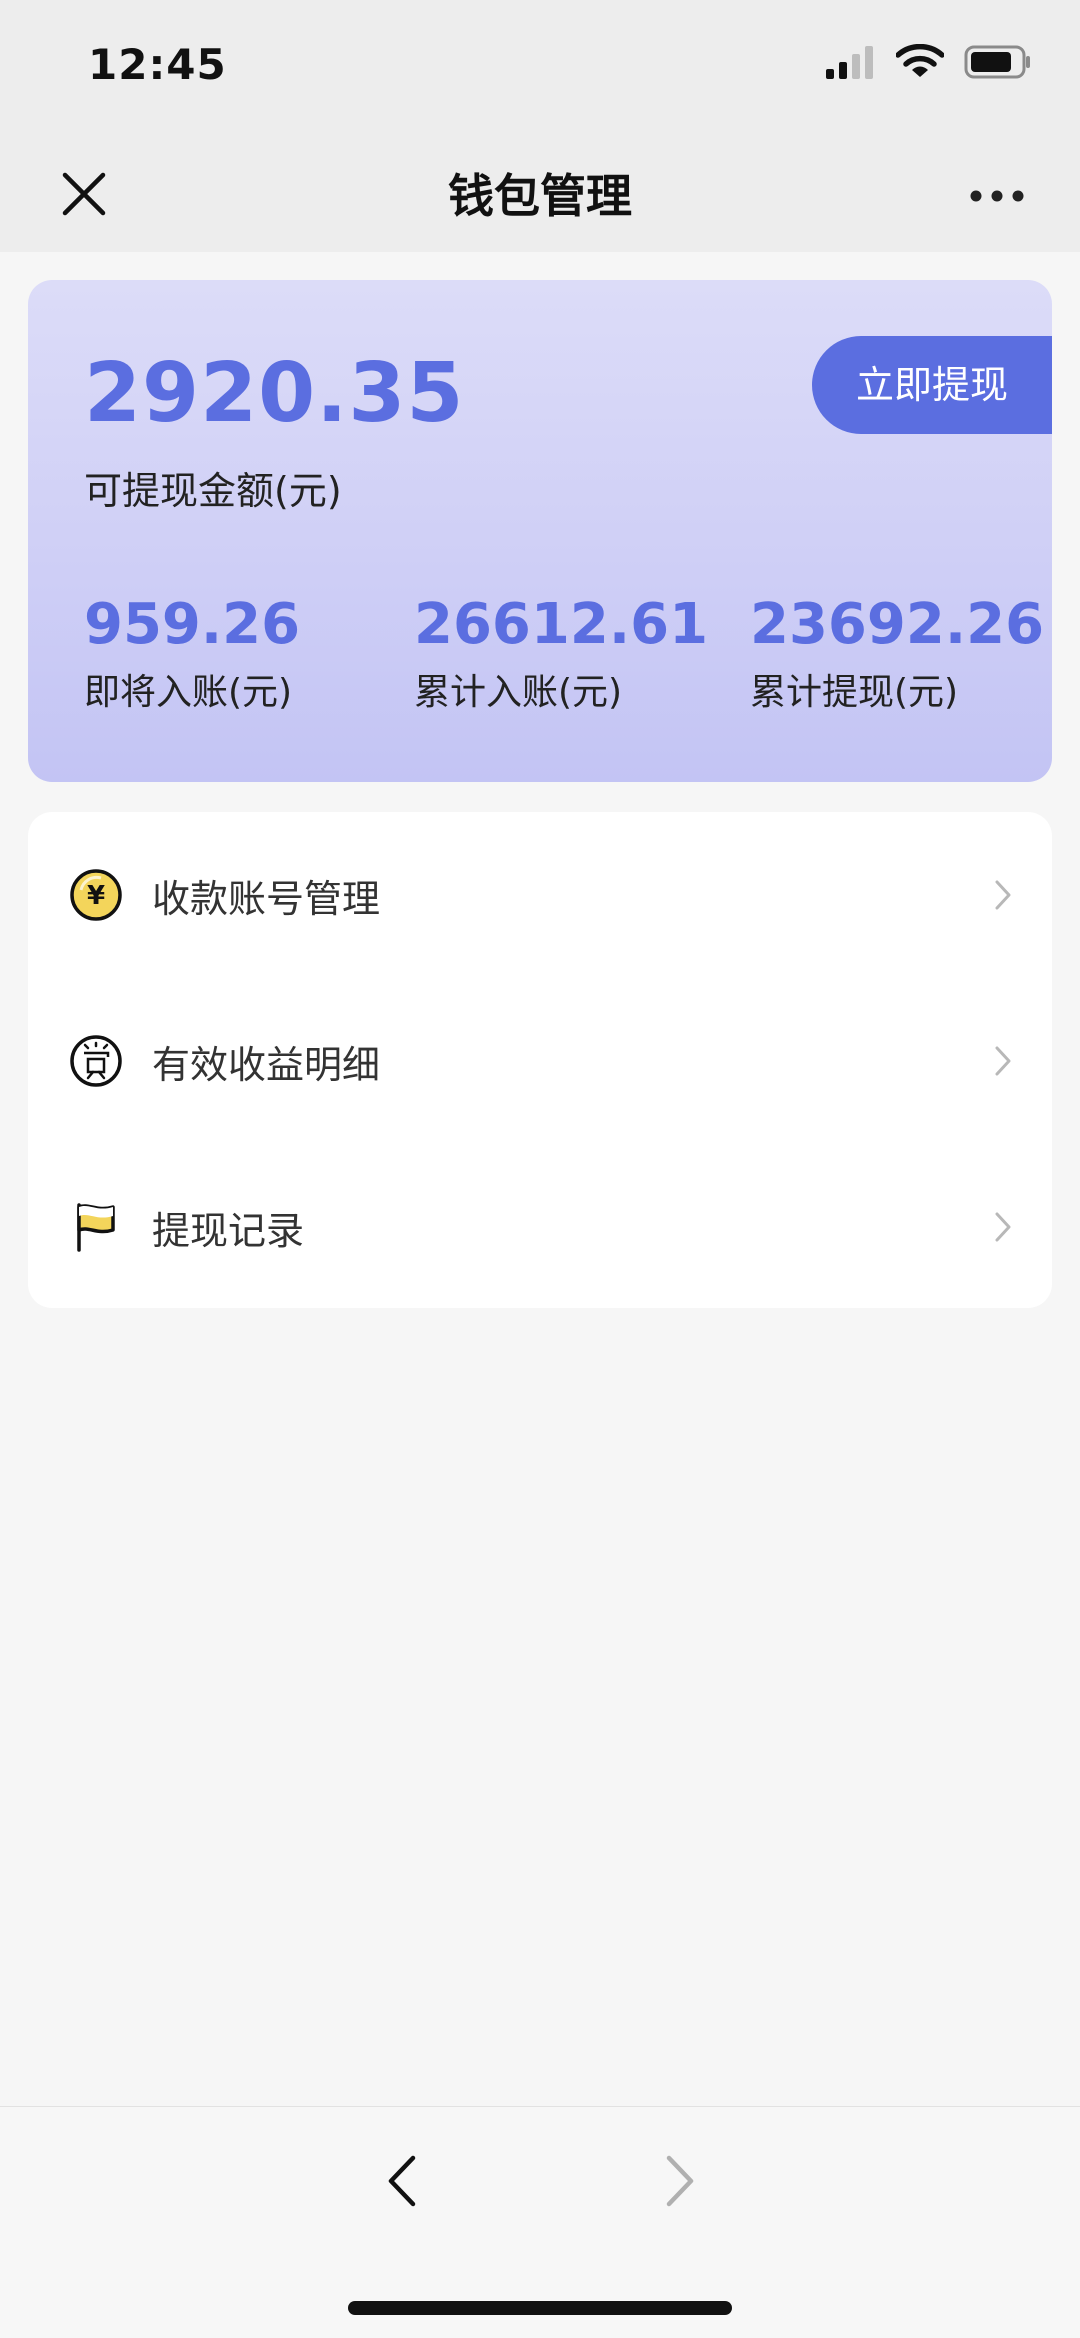 The height and width of the screenshot is (2338, 1080). I want to click on forward-button, so click(680, 2183).